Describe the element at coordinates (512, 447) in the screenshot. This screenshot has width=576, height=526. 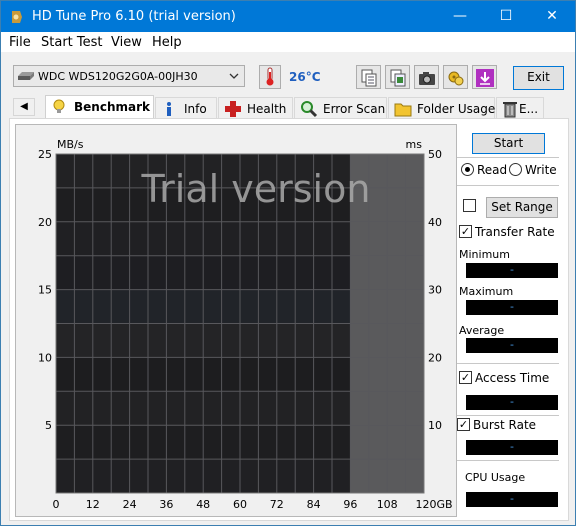
I see `burst-rate-value: -` at that location.